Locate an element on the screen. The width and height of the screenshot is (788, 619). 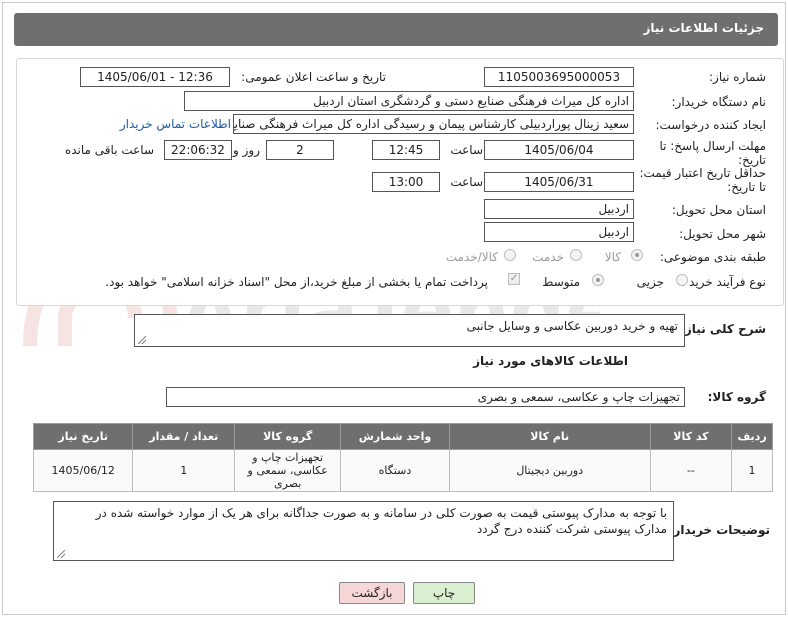
reply-deadline-label: مهلت ارسال پاسخ: تا تاریخ: is located at coordinates (712, 153).